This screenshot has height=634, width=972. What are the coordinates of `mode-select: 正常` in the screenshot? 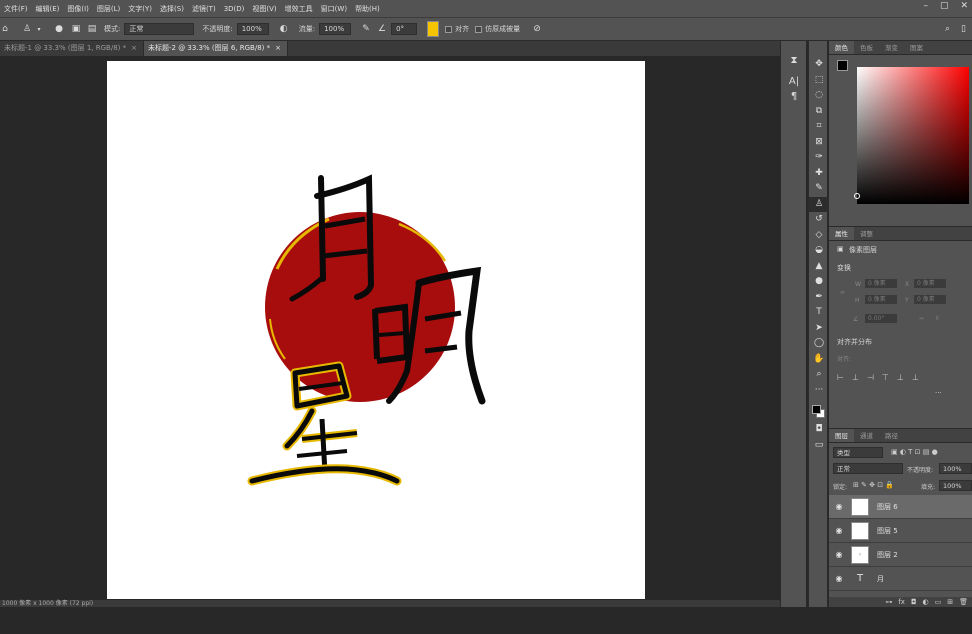 It's located at (159, 29).